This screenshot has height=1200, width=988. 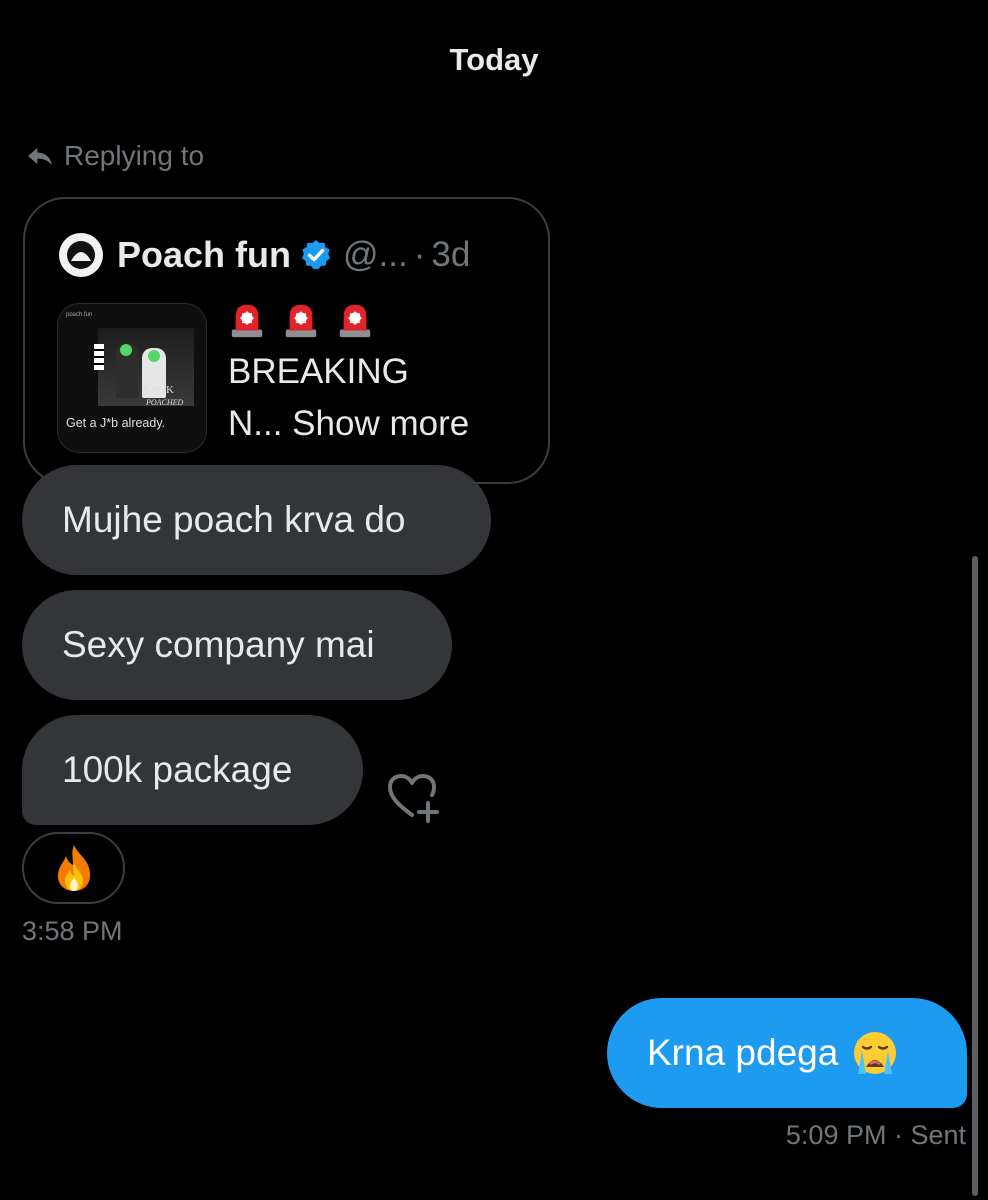 I want to click on incoming-message: Sexy company mai, so click(x=237, y=645).